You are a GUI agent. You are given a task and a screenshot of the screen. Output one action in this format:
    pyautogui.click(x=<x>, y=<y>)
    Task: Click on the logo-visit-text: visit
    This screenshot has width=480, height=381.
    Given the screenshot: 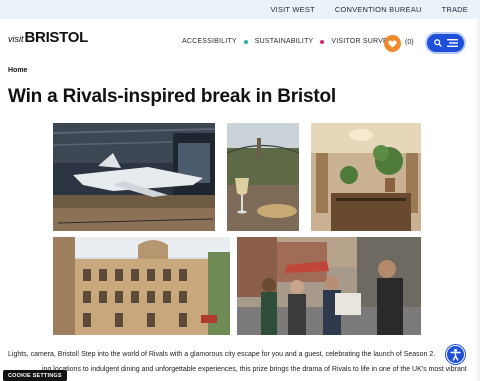 What is the action you would take?
    pyautogui.click(x=16, y=39)
    